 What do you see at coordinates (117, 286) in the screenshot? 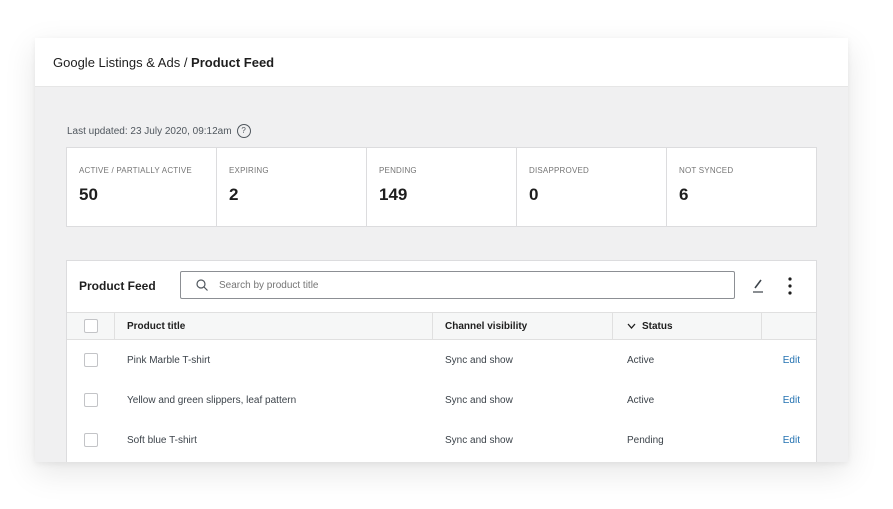
I see `table-title: Product Feed` at bounding box center [117, 286].